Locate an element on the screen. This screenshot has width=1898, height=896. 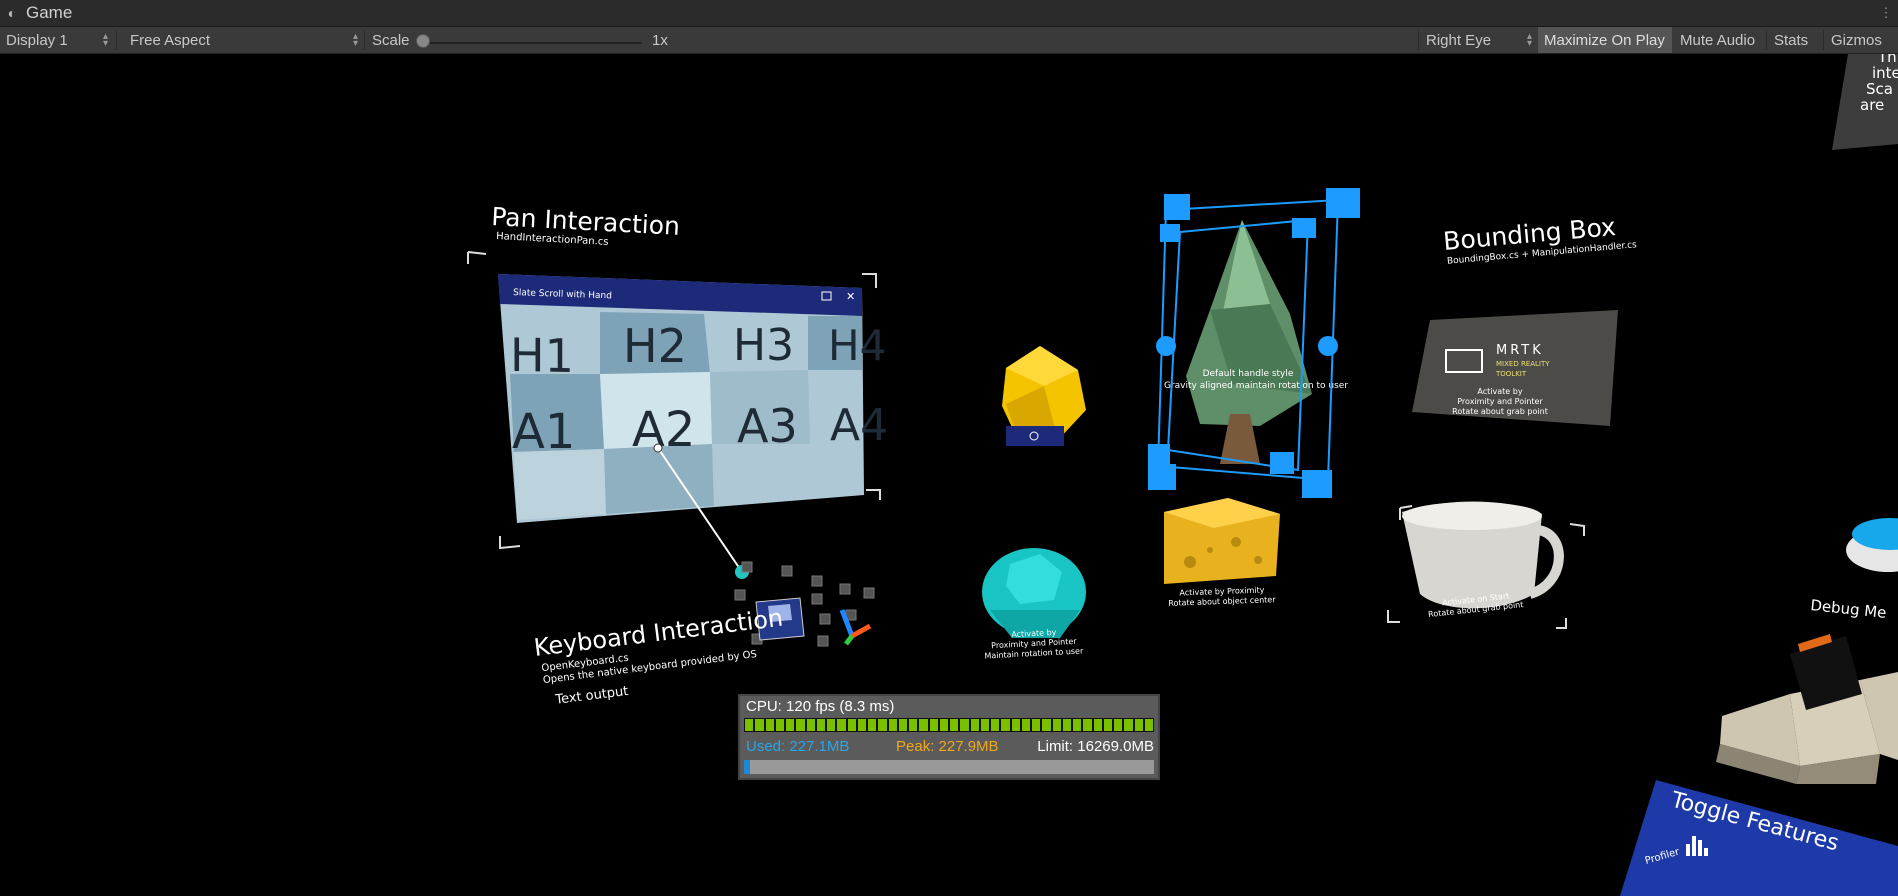
scale-label-text: Scale is located at coordinates (391, 40).